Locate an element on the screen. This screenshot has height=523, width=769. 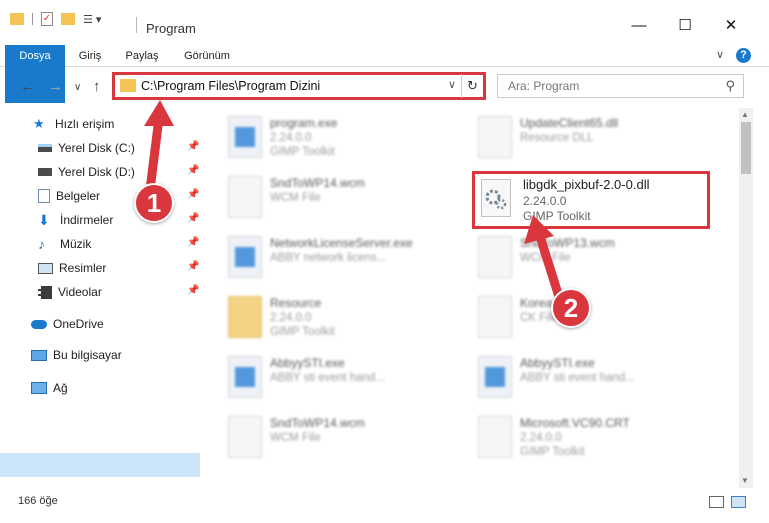
callout-badge-2: 2 is located at coordinates (571, 308).